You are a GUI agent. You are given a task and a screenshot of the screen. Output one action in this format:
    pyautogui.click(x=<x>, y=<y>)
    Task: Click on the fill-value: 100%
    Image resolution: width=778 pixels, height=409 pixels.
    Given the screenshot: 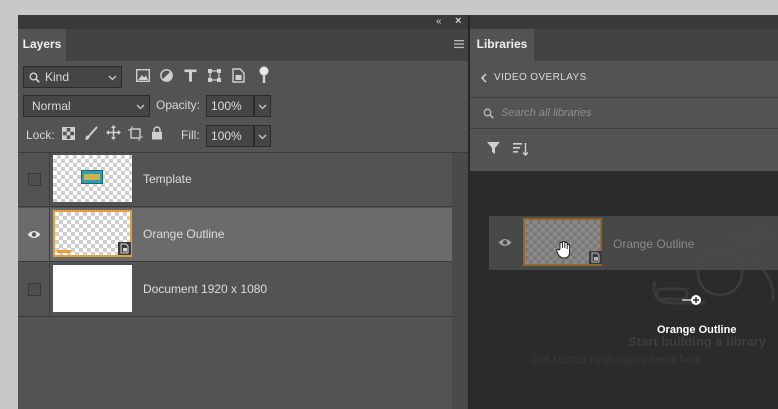 What is the action you would take?
    pyautogui.click(x=226, y=136)
    